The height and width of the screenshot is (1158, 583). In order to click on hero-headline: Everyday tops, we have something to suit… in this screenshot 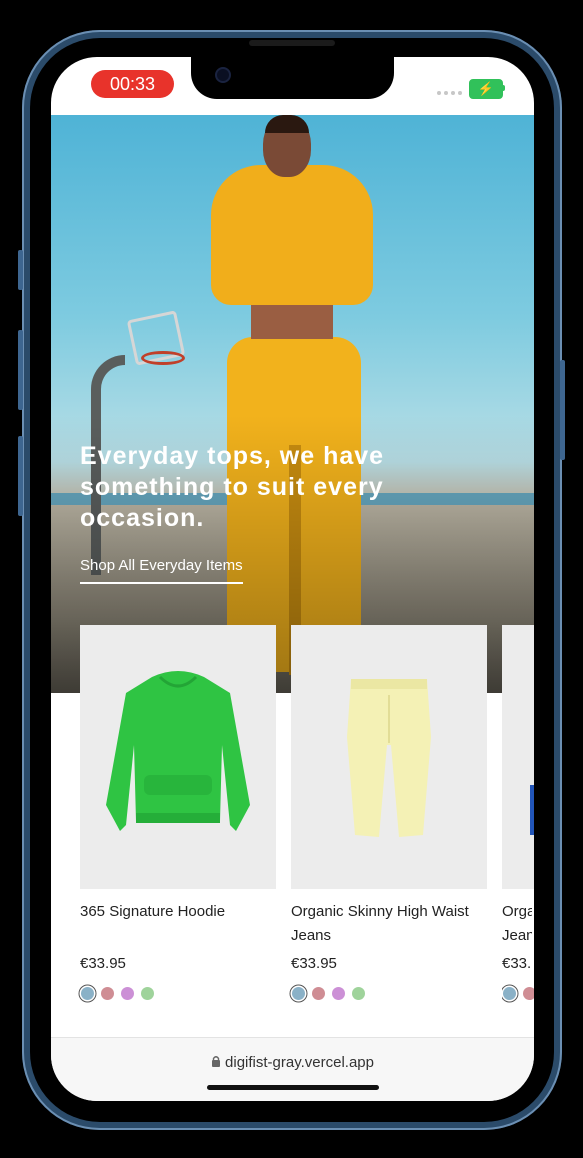, I will do `click(232, 487)`.